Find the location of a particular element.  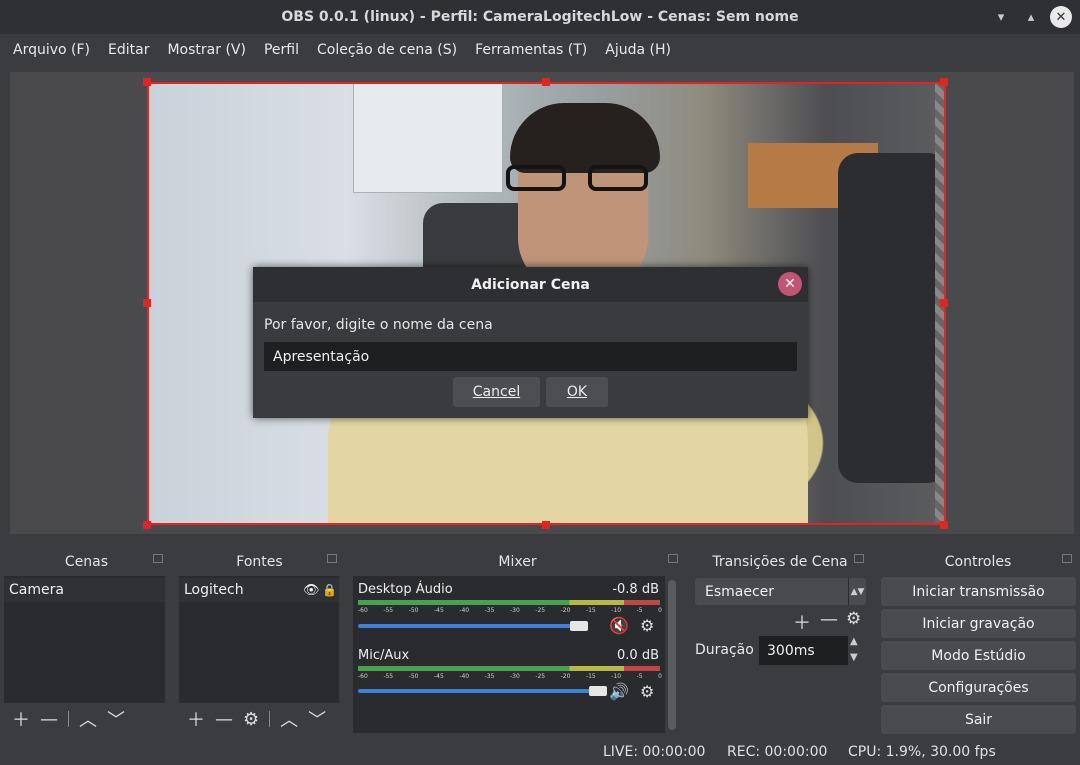

dialog-close-icon: ✕ is located at coordinates (790, 284).